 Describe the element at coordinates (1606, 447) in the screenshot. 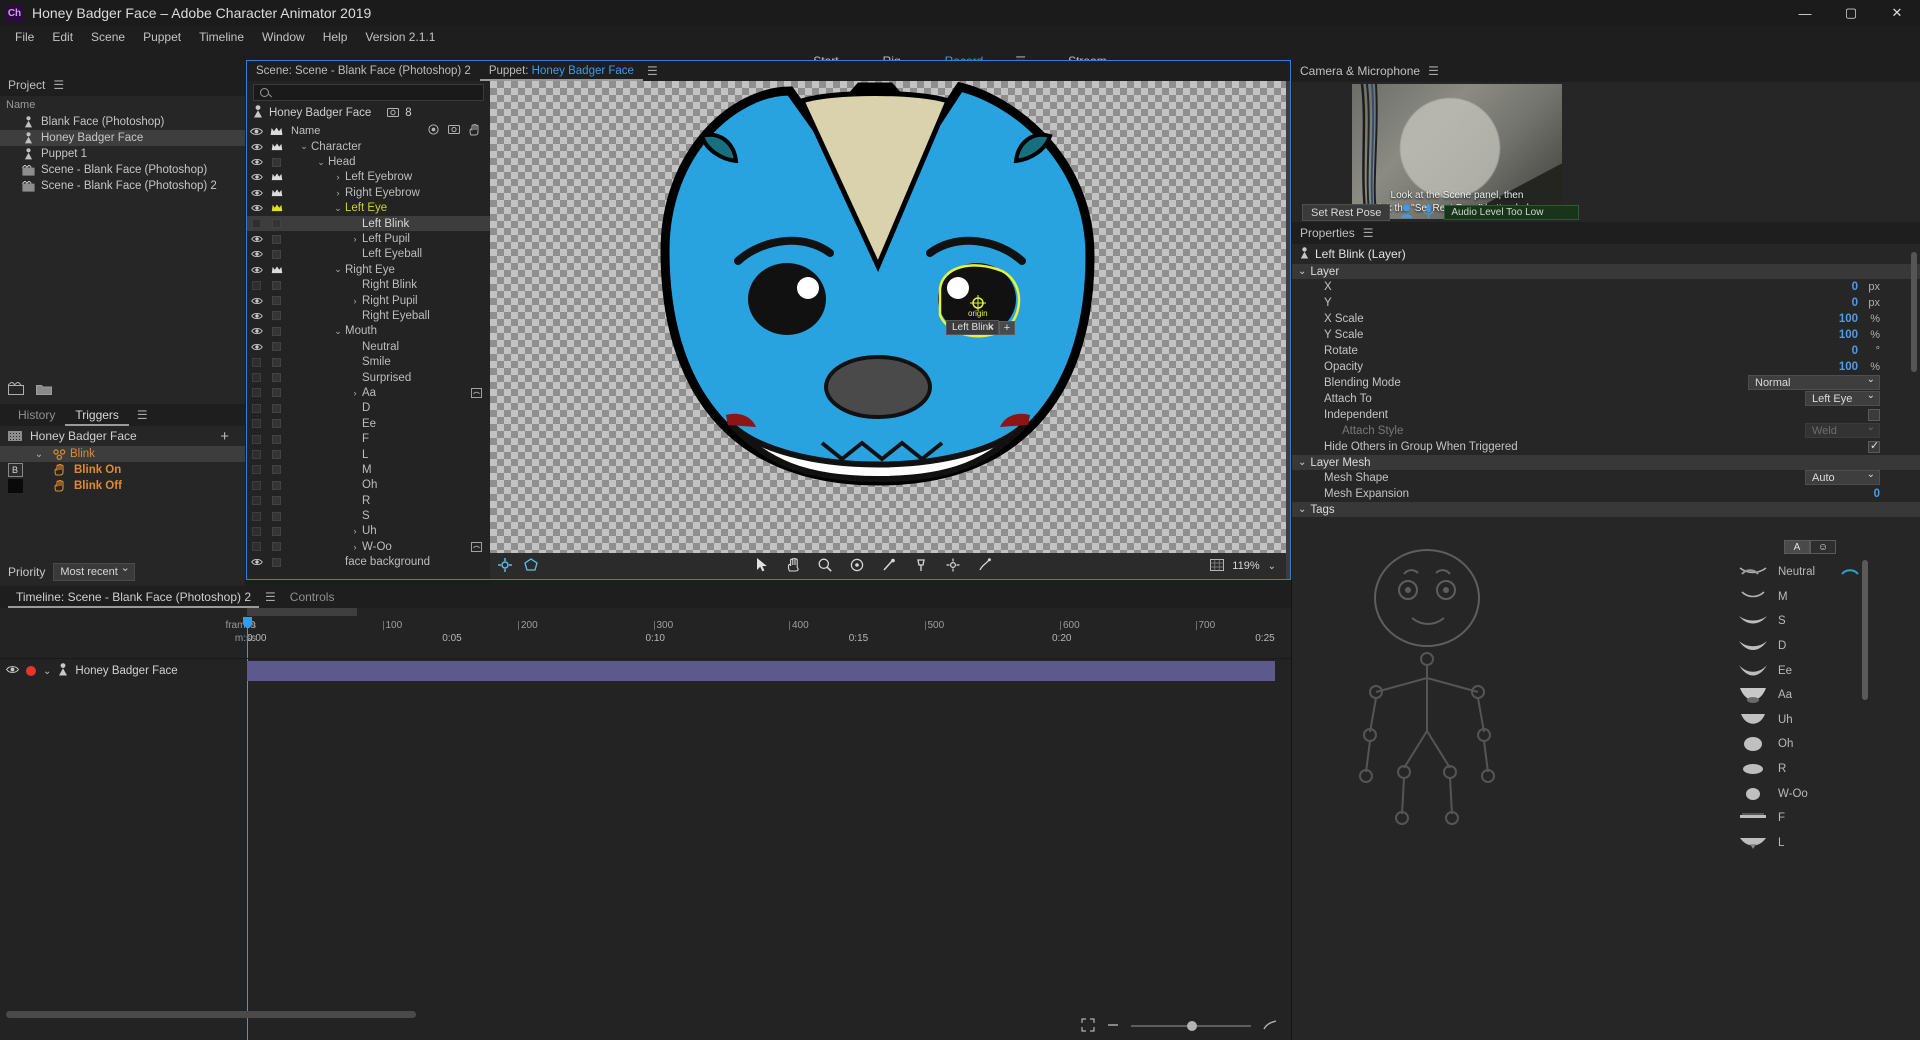

I see `property-row: Hide Others in Group When Triggered` at that location.